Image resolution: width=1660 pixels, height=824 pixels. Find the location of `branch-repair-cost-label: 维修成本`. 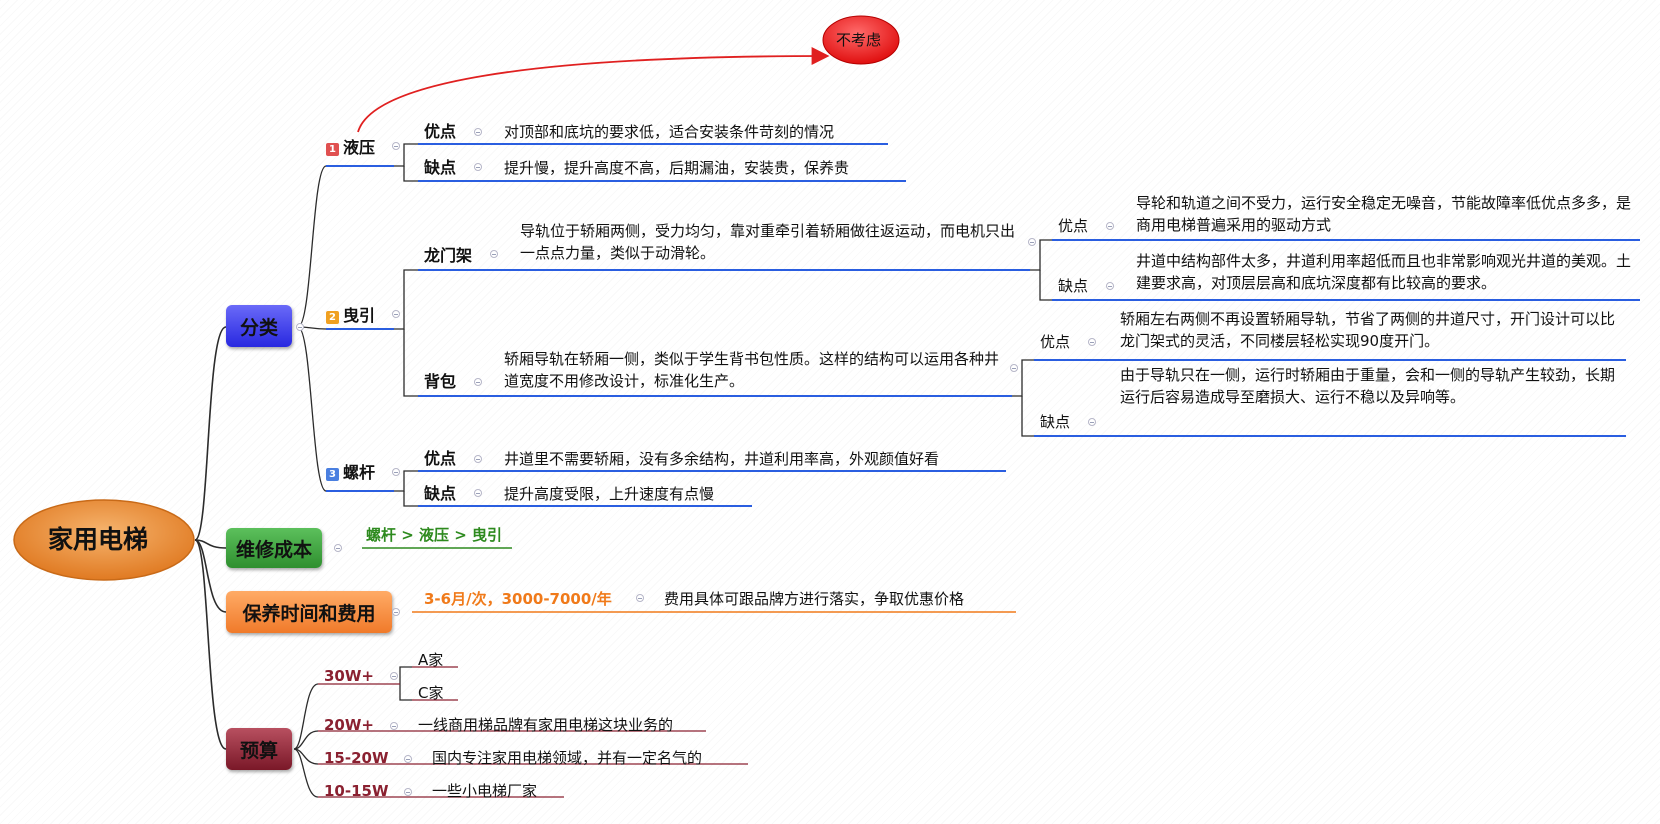

branch-repair-cost-label: 维修成本 is located at coordinates (273, 549).